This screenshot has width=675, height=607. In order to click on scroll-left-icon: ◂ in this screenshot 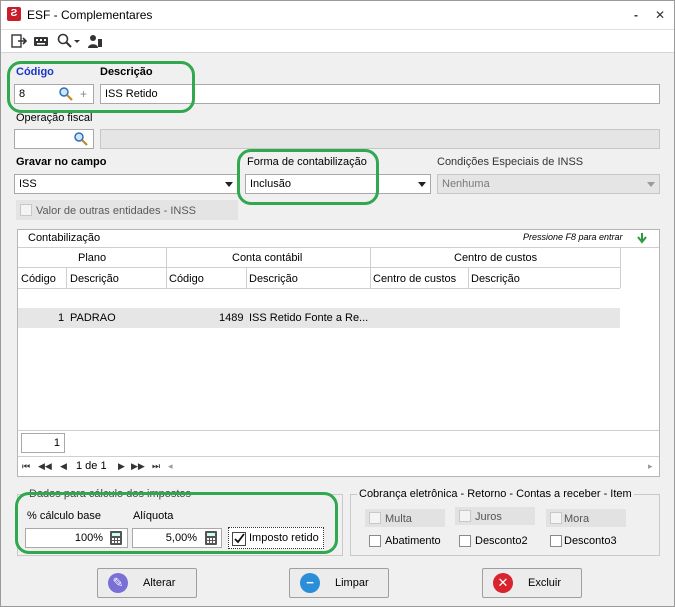, I will do `click(170, 466)`.